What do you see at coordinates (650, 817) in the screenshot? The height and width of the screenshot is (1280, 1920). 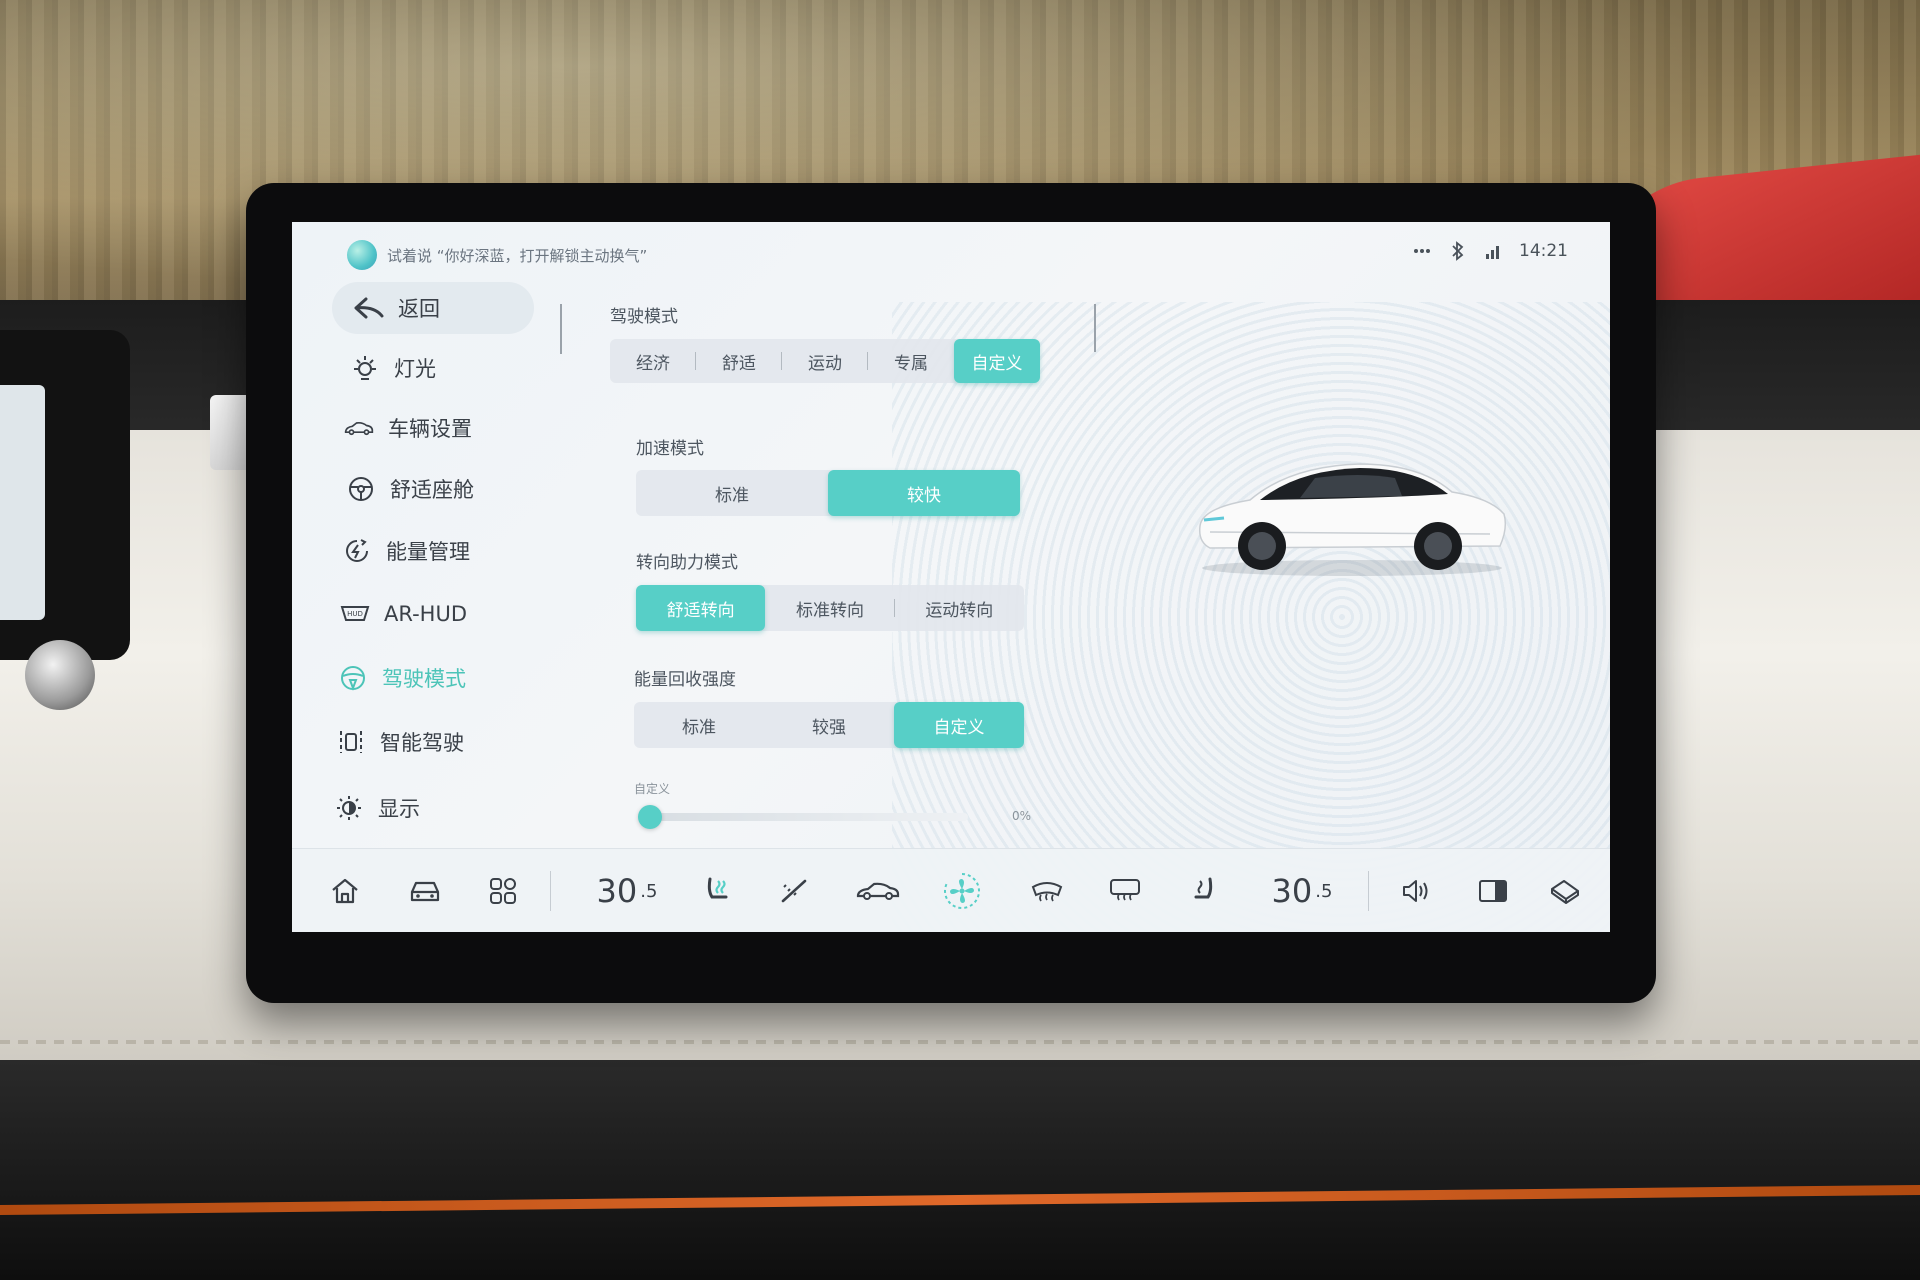 I see `regen-slider-thumb` at bounding box center [650, 817].